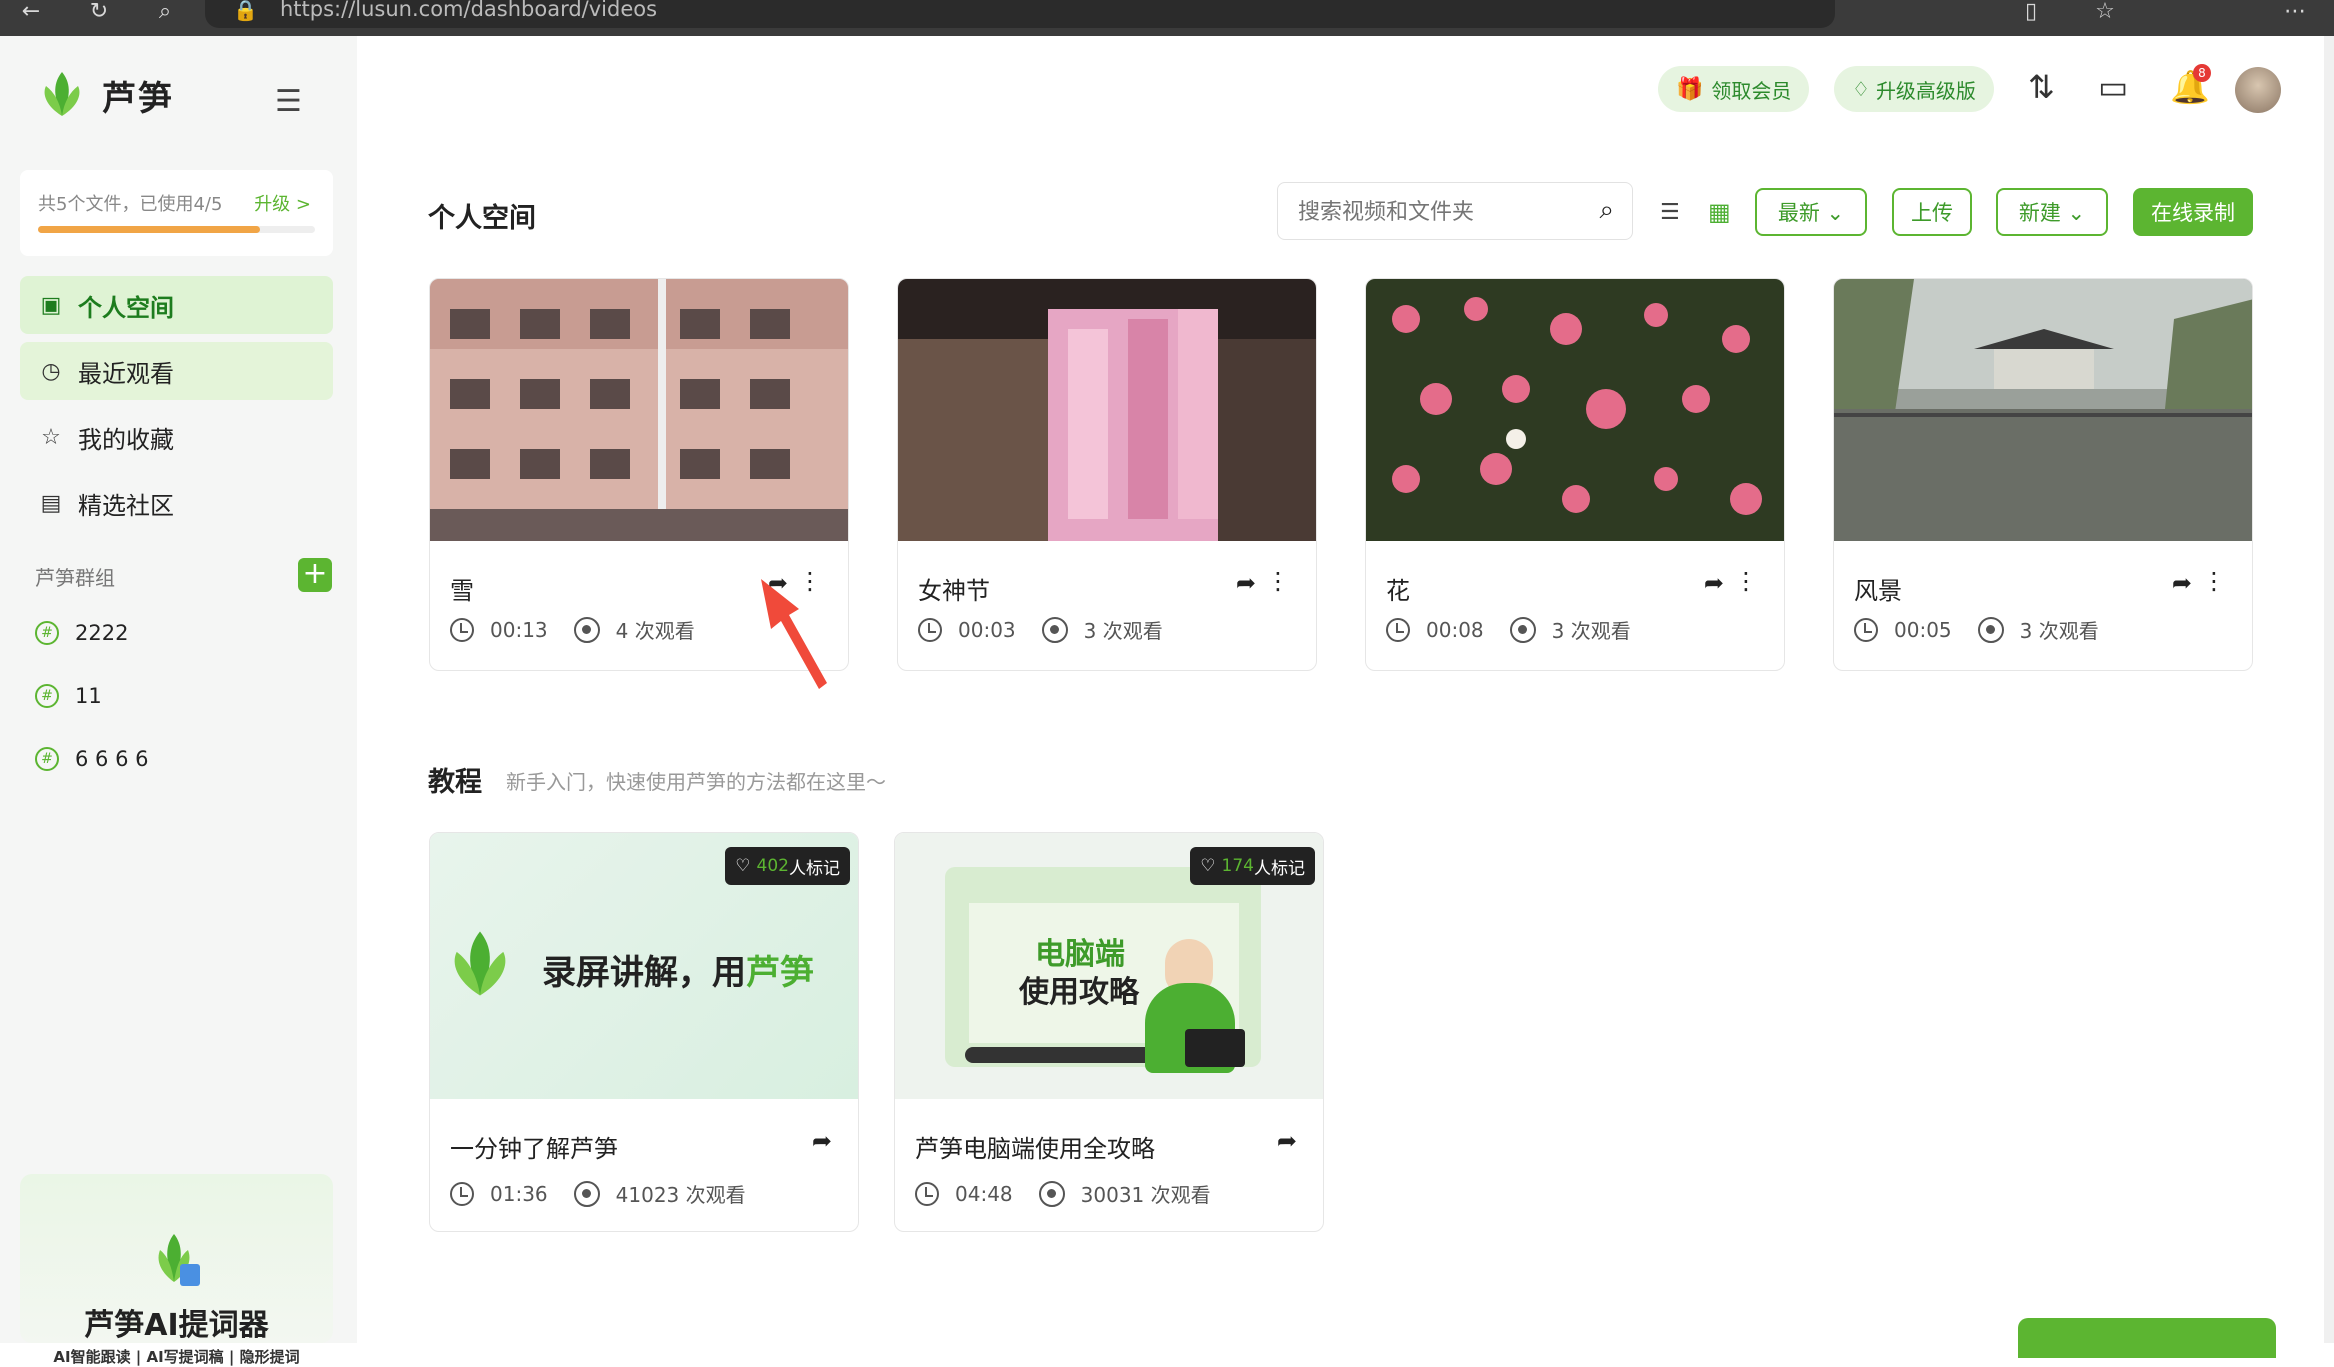 This screenshot has height=1367, width=2334. What do you see at coordinates (2043, 474) in the screenshot?
I see `video-card: 风景 ➦ ⋮ 00:05 3 次观看` at bounding box center [2043, 474].